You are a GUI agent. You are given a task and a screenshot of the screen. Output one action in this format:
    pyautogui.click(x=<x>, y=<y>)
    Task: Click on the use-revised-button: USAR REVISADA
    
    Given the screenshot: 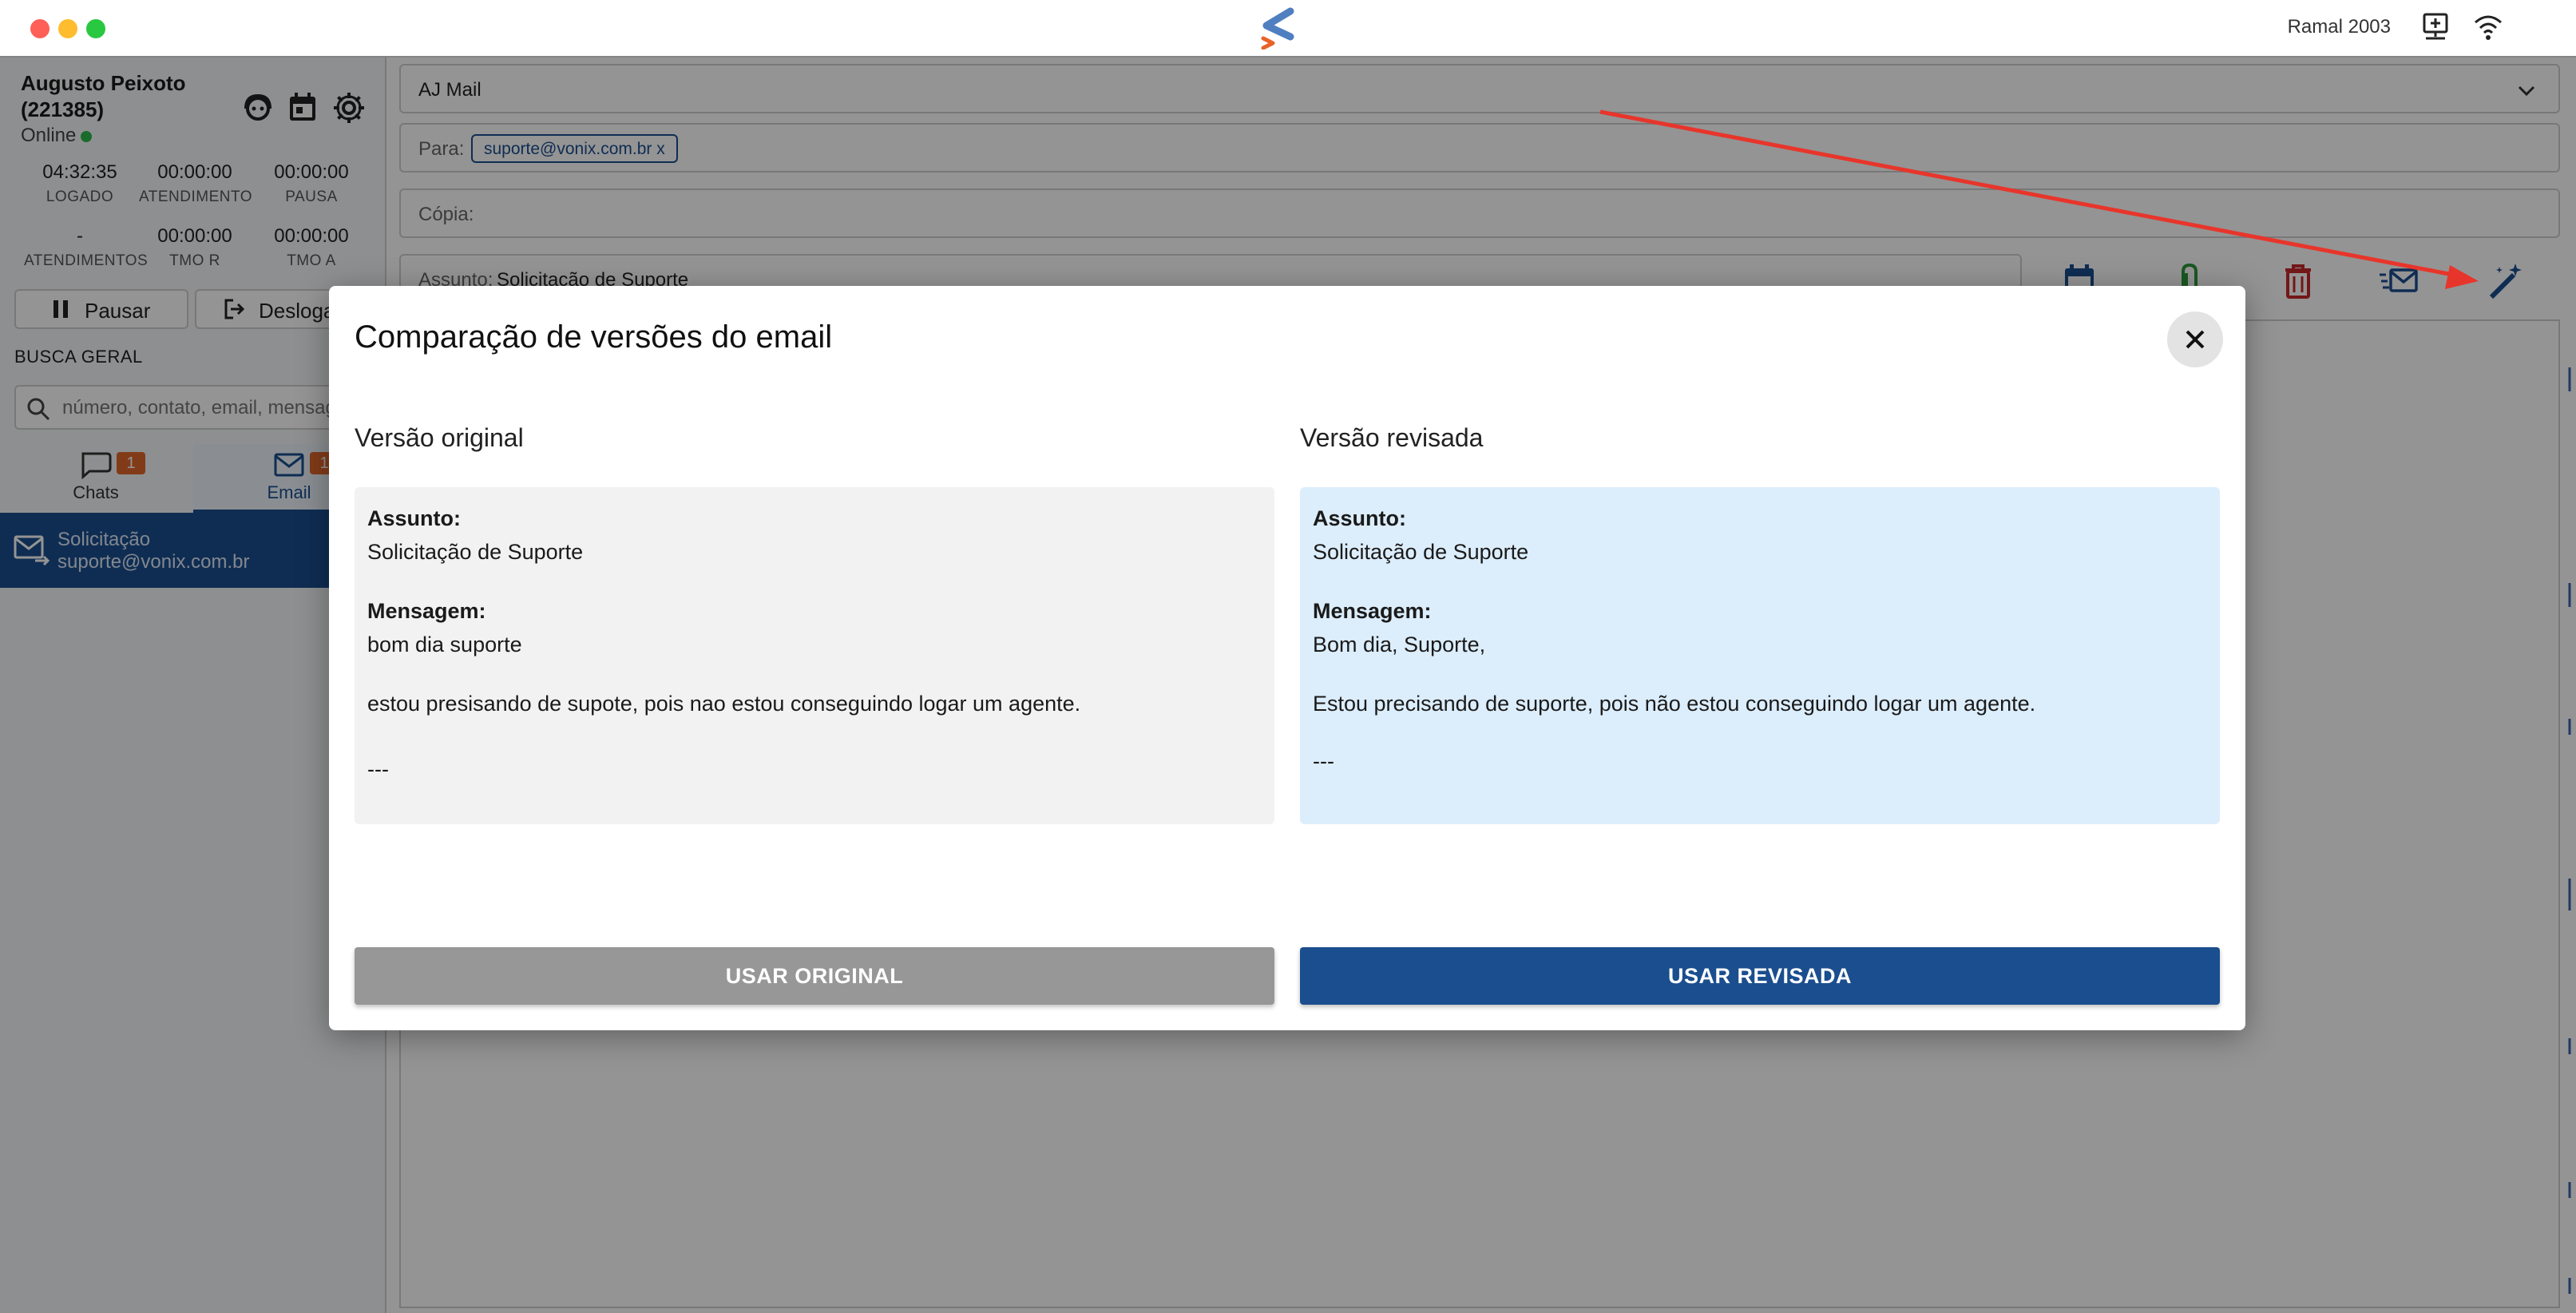 What is the action you would take?
    pyautogui.click(x=1760, y=976)
    